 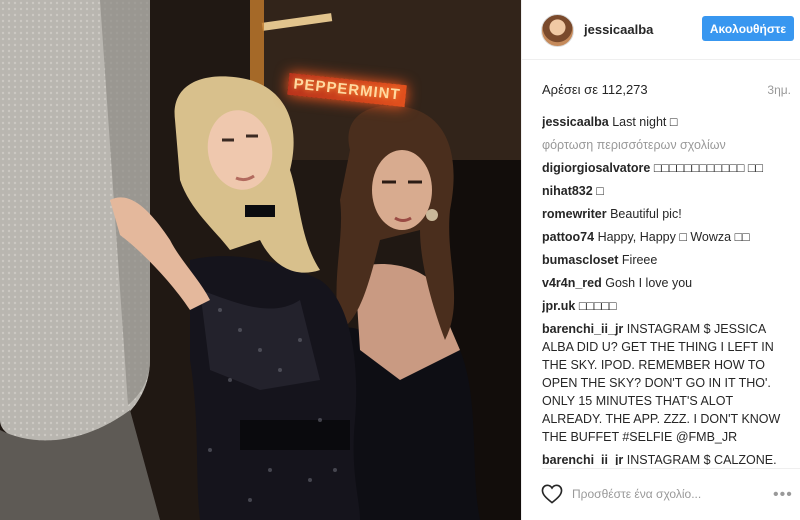 What do you see at coordinates (779, 90) in the screenshot?
I see `post-time: 3ημ.` at bounding box center [779, 90].